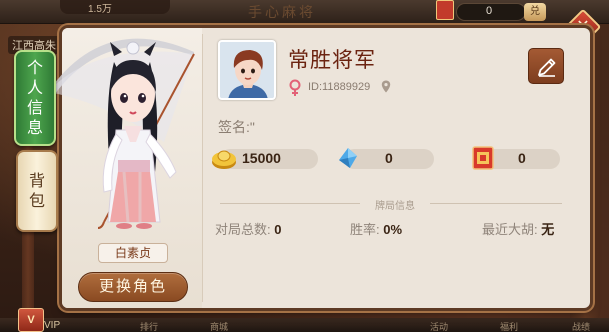 The height and width of the screenshot is (332, 609). What do you see at coordinates (393, 229) in the screenshot?
I see `win-rate-value: 0%` at bounding box center [393, 229].